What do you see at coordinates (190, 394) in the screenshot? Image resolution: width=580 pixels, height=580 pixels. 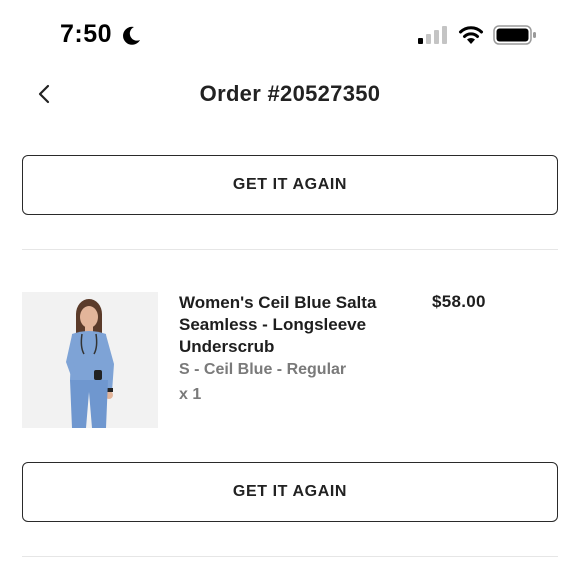 I see `product-quantity: x 1` at bounding box center [190, 394].